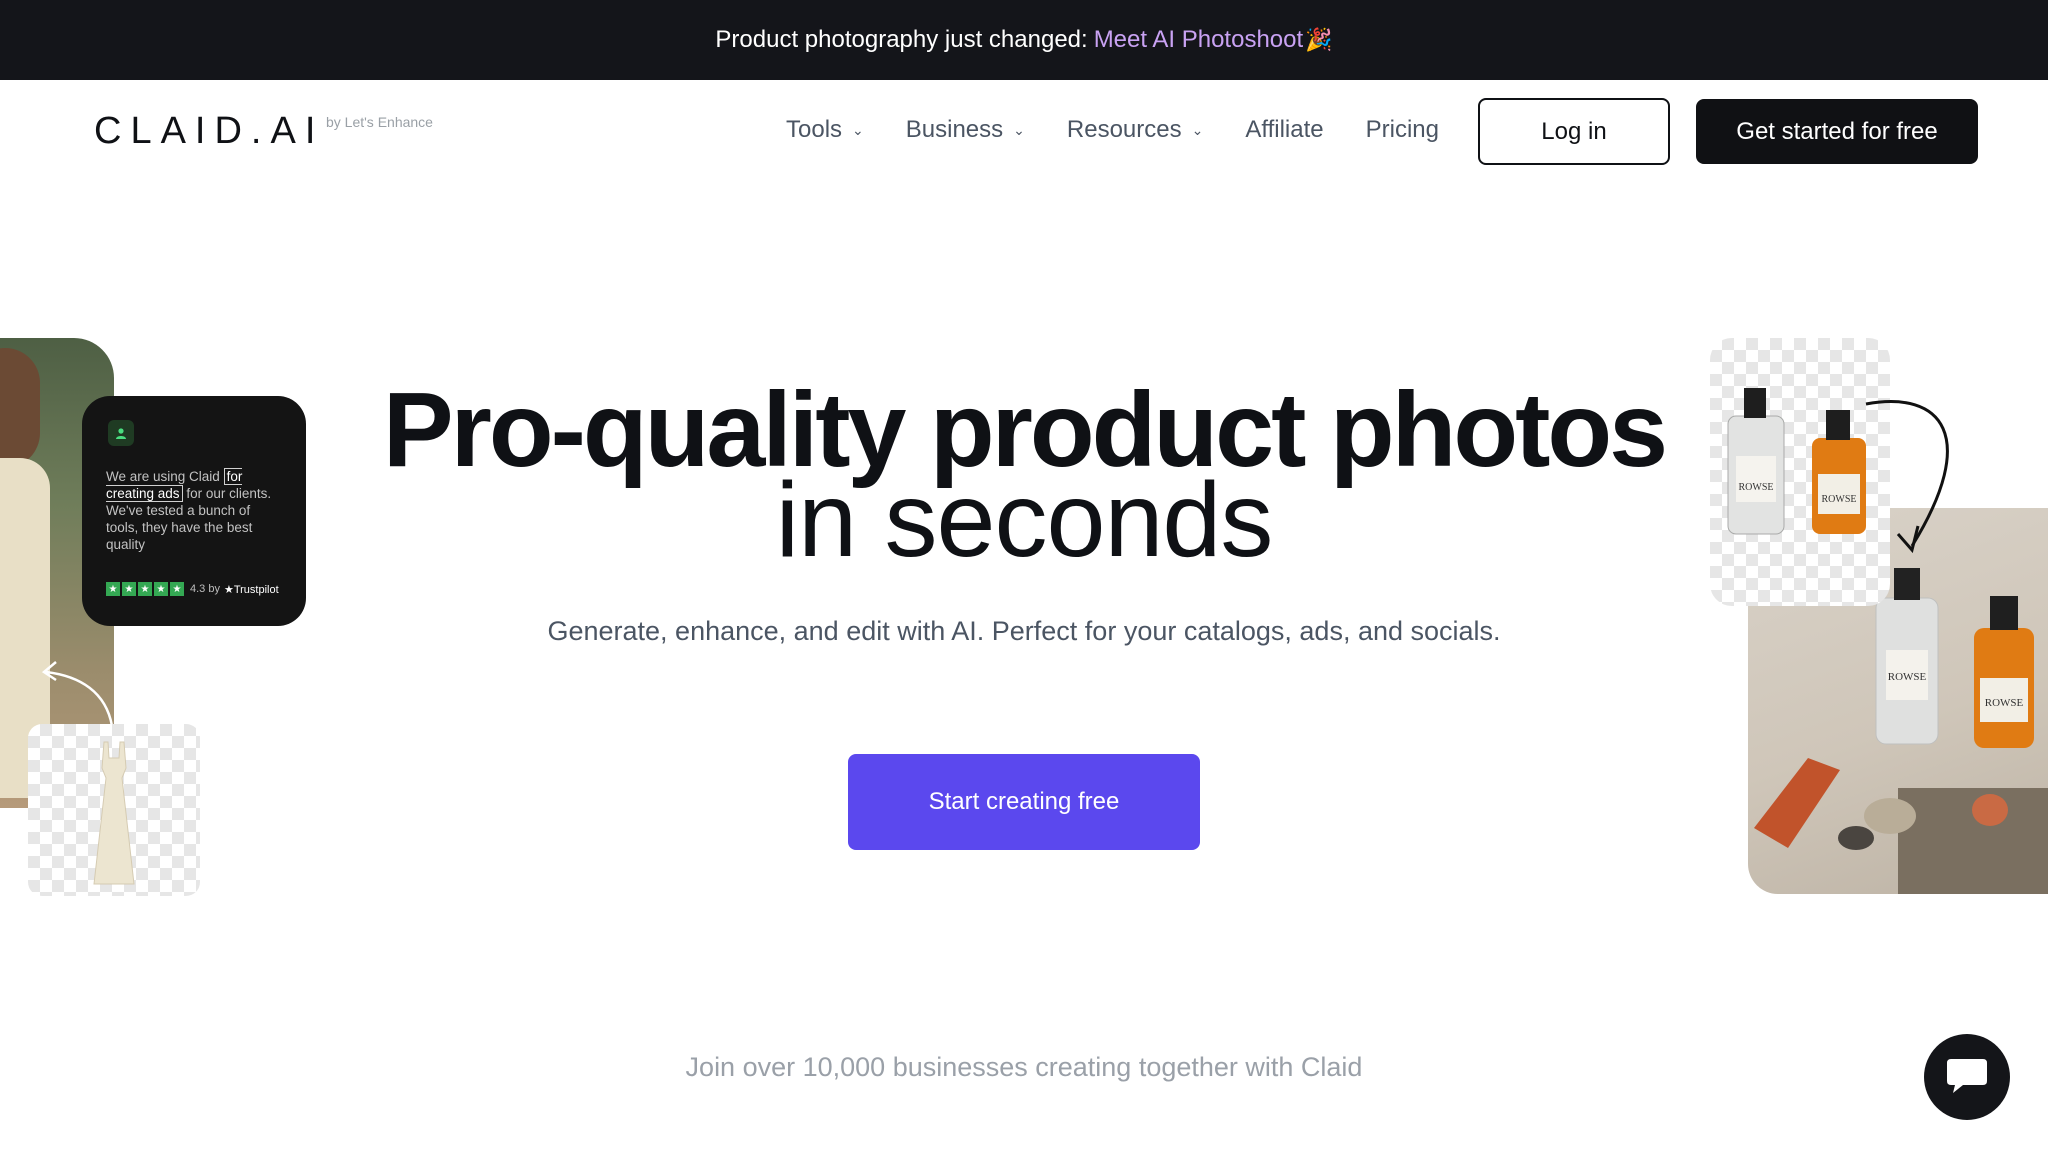 This screenshot has height=1152, width=2048. I want to click on nav-item-label: Business, so click(954, 129).